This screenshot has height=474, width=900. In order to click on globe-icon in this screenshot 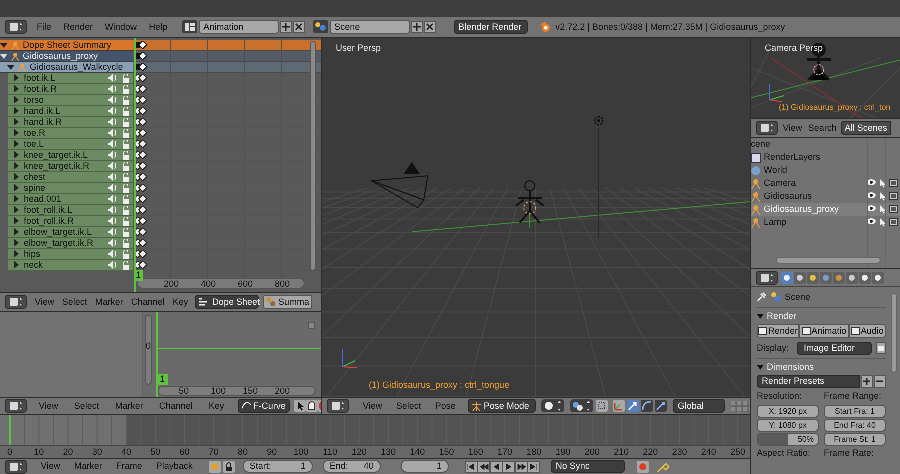, I will do `click(826, 278)`.